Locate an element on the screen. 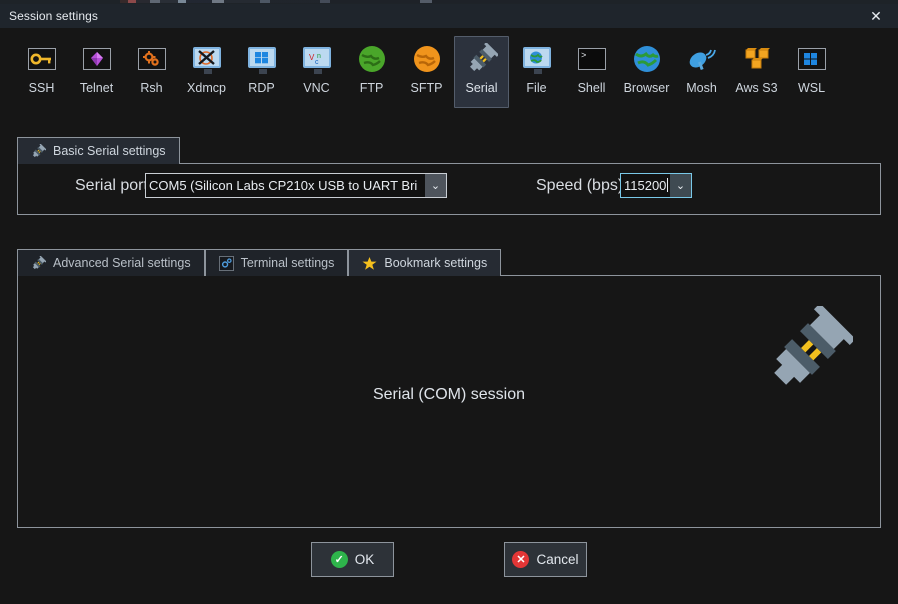 The height and width of the screenshot is (604, 898). protocol-label: Mosh is located at coordinates (701, 88).